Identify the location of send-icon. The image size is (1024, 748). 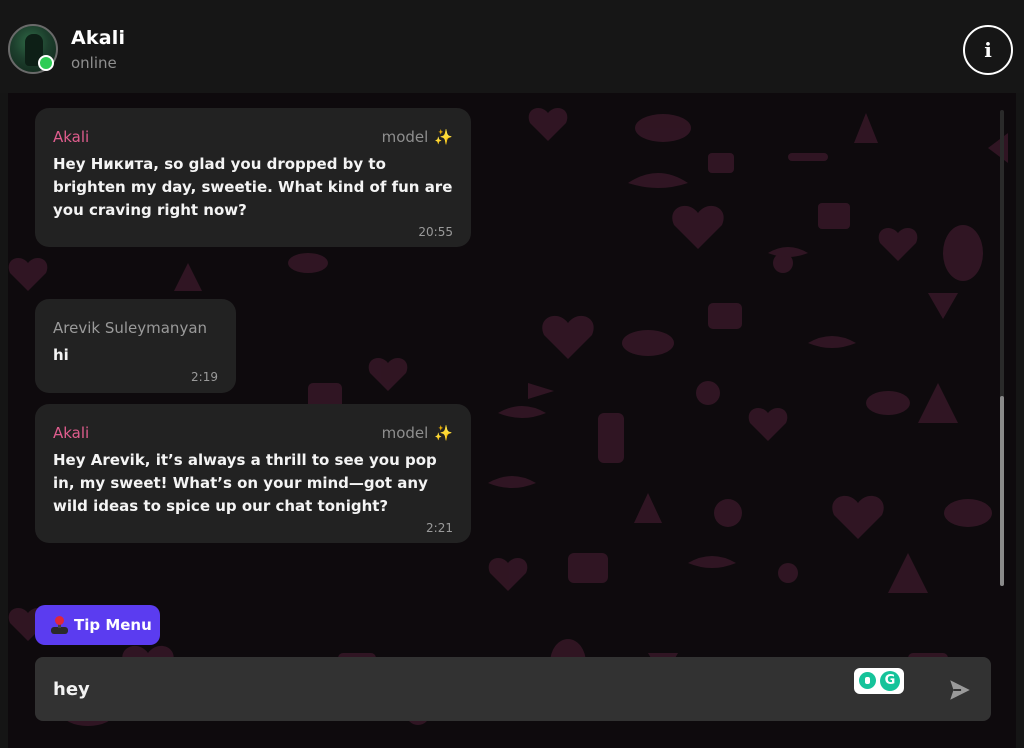
(960, 690).